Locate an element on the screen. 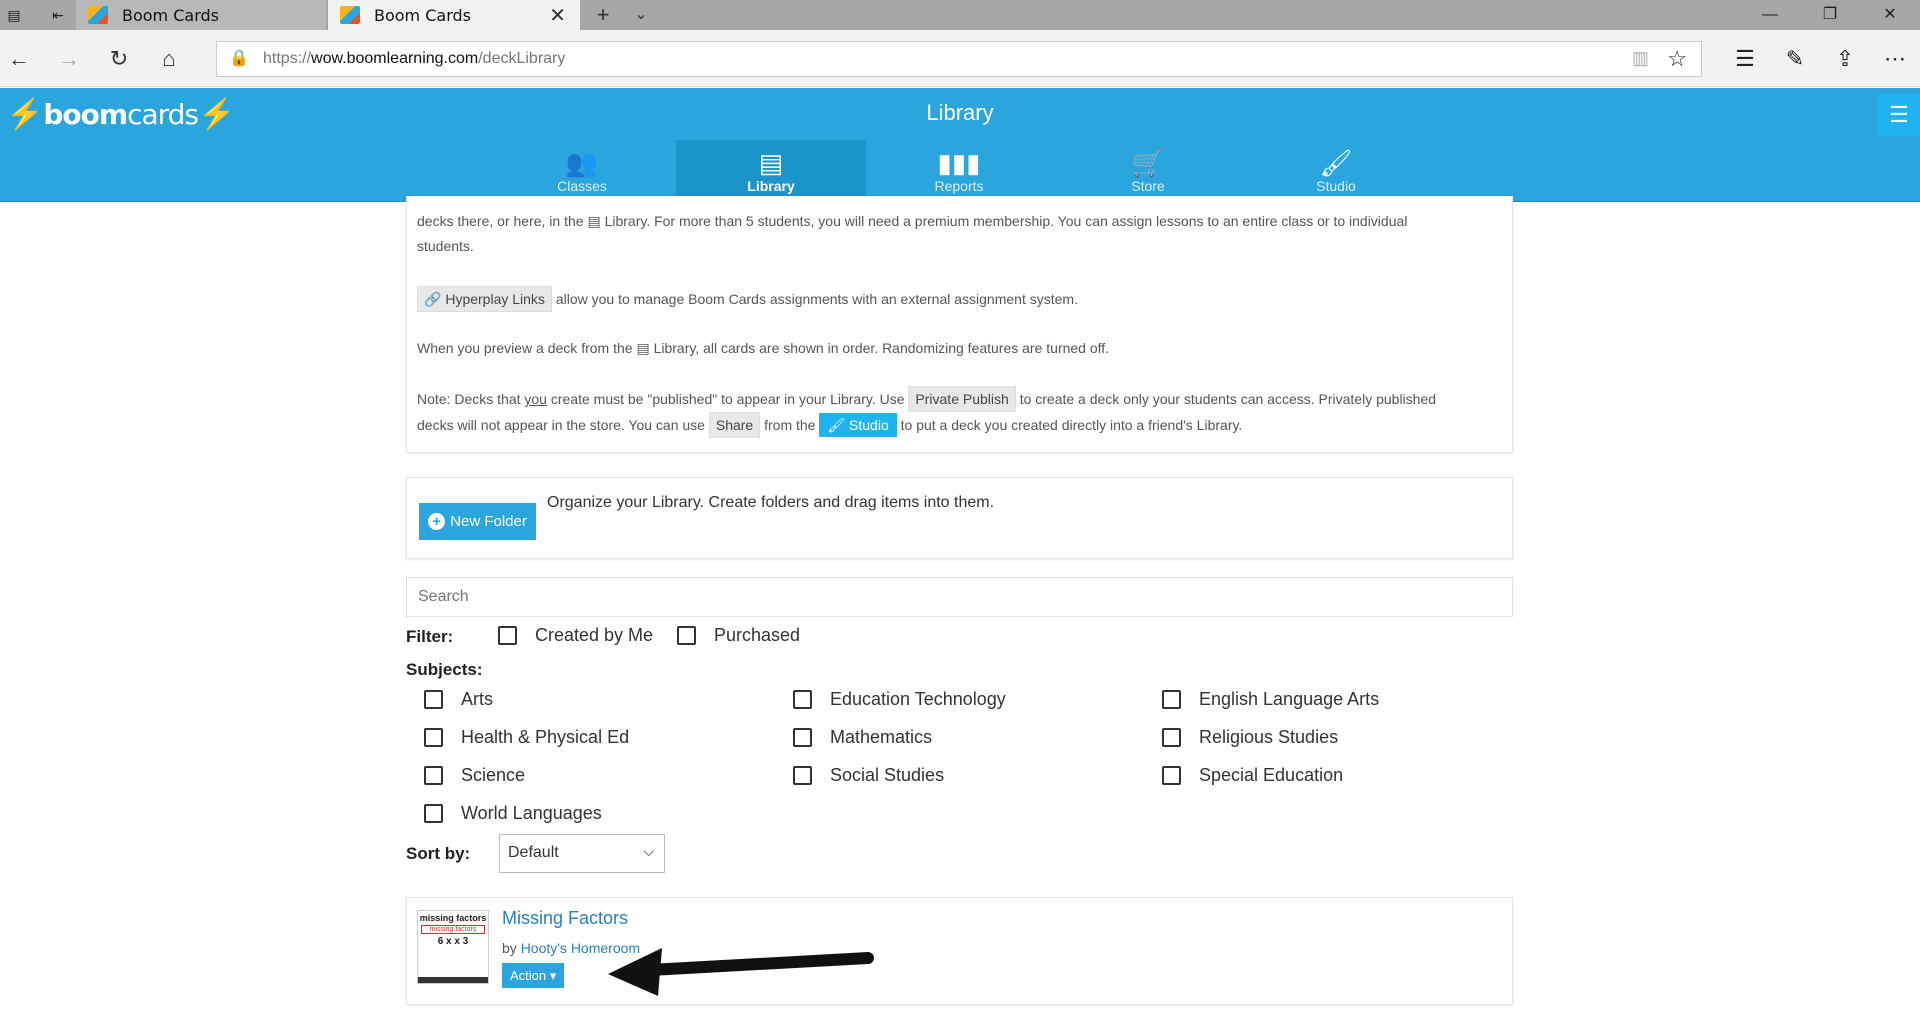 This screenshot has height=1025, width=1920. app-header: ⚡ boom cards ⚡ Library ☰ is located at coordinates (960, 114).